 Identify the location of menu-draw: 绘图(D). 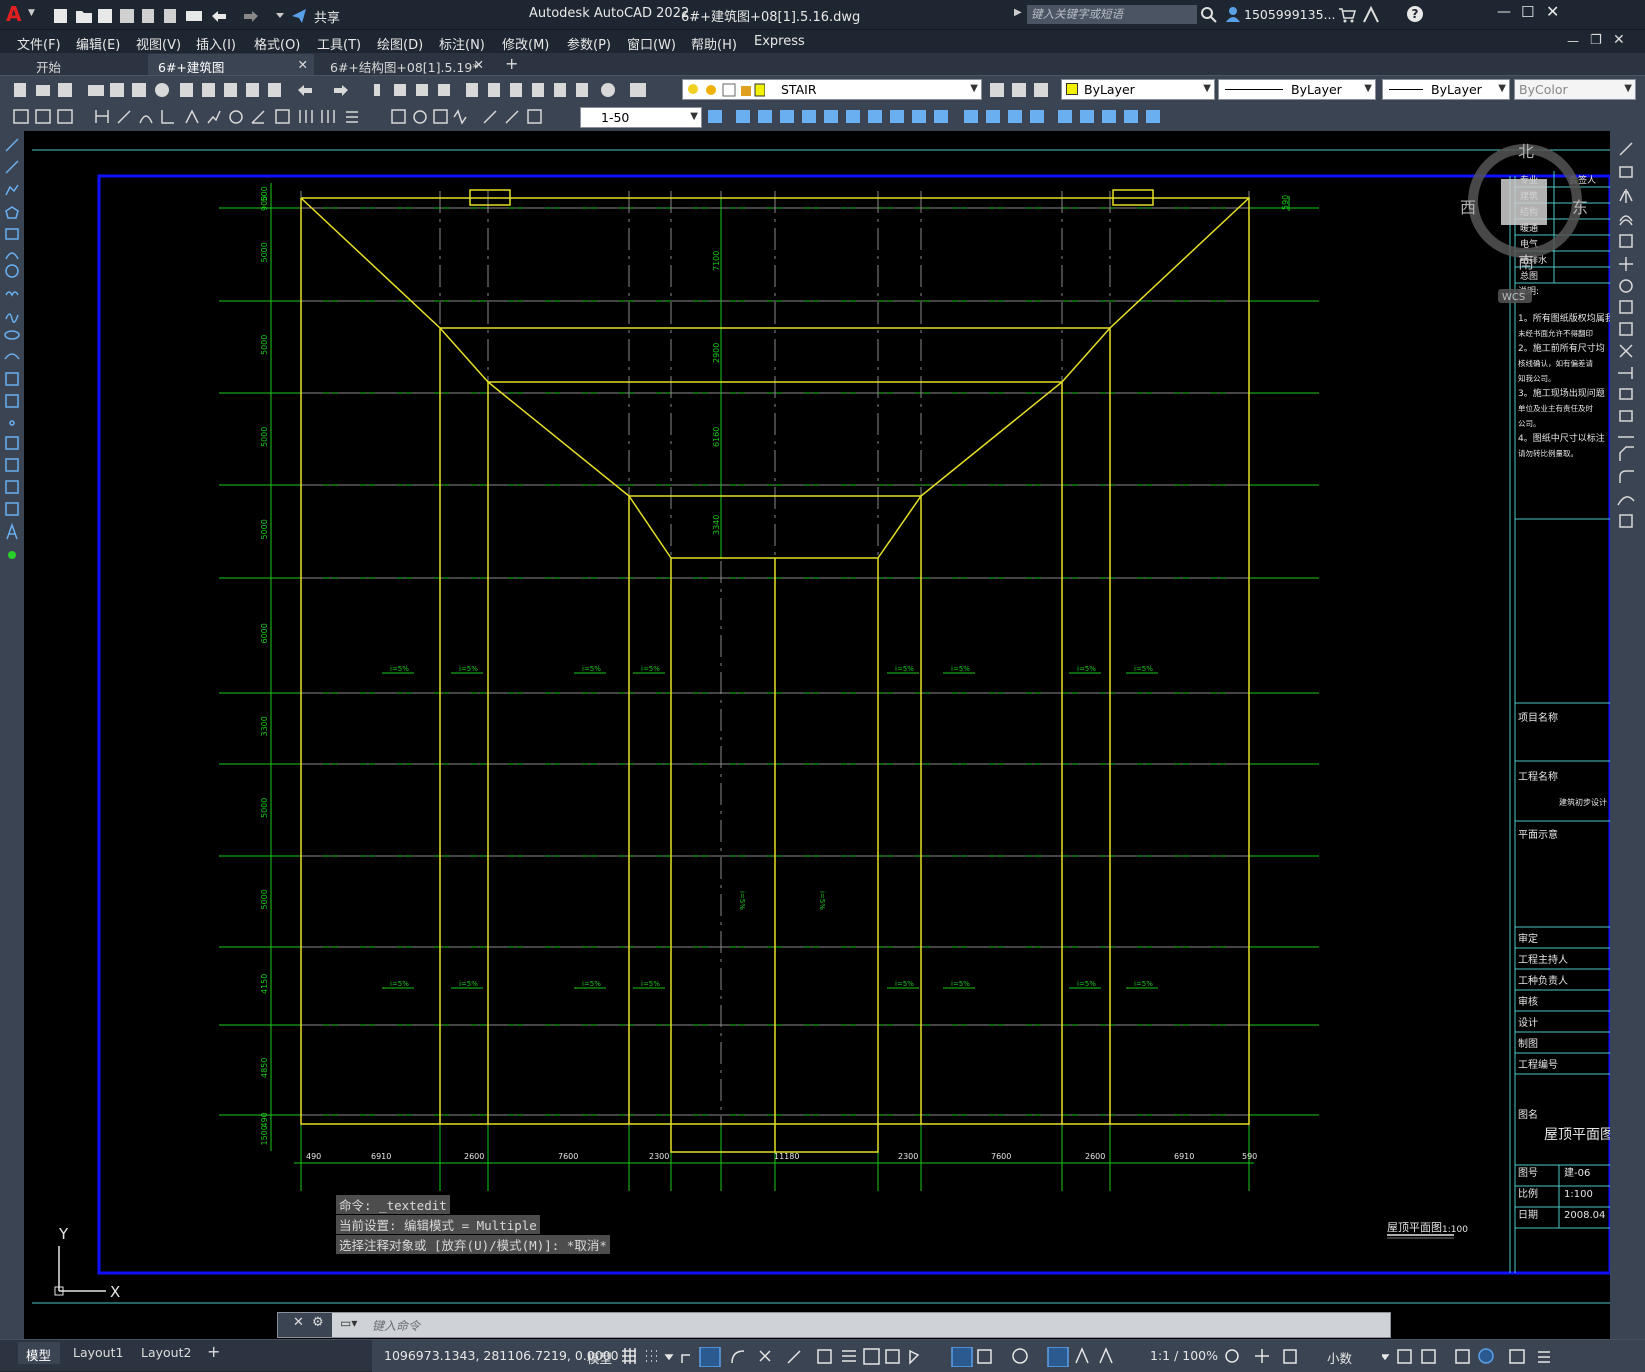
(400, 43).